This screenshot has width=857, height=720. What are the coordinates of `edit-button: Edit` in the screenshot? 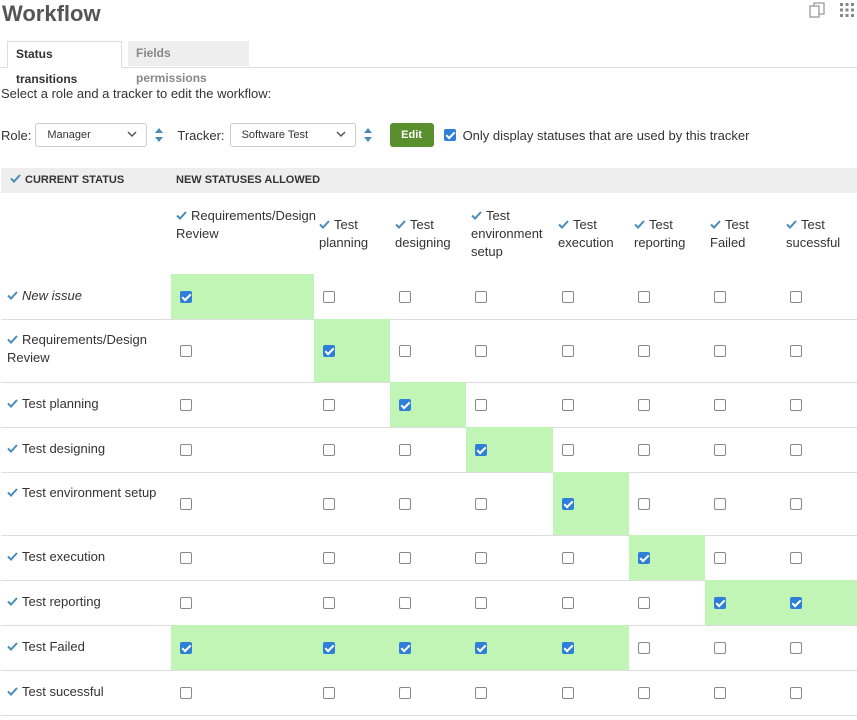 It's located at (411, 135).